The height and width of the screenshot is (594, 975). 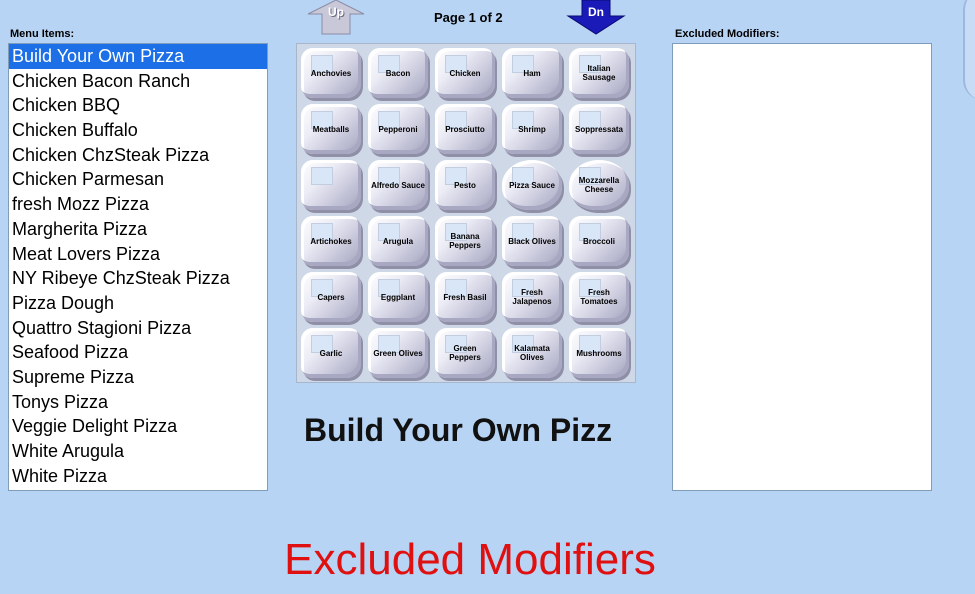 What do you see at coordinates (138, 254) in the screenshot?
I see `menu-list-item: Meat Lovers Pizza` at bounding box center [138, 254].